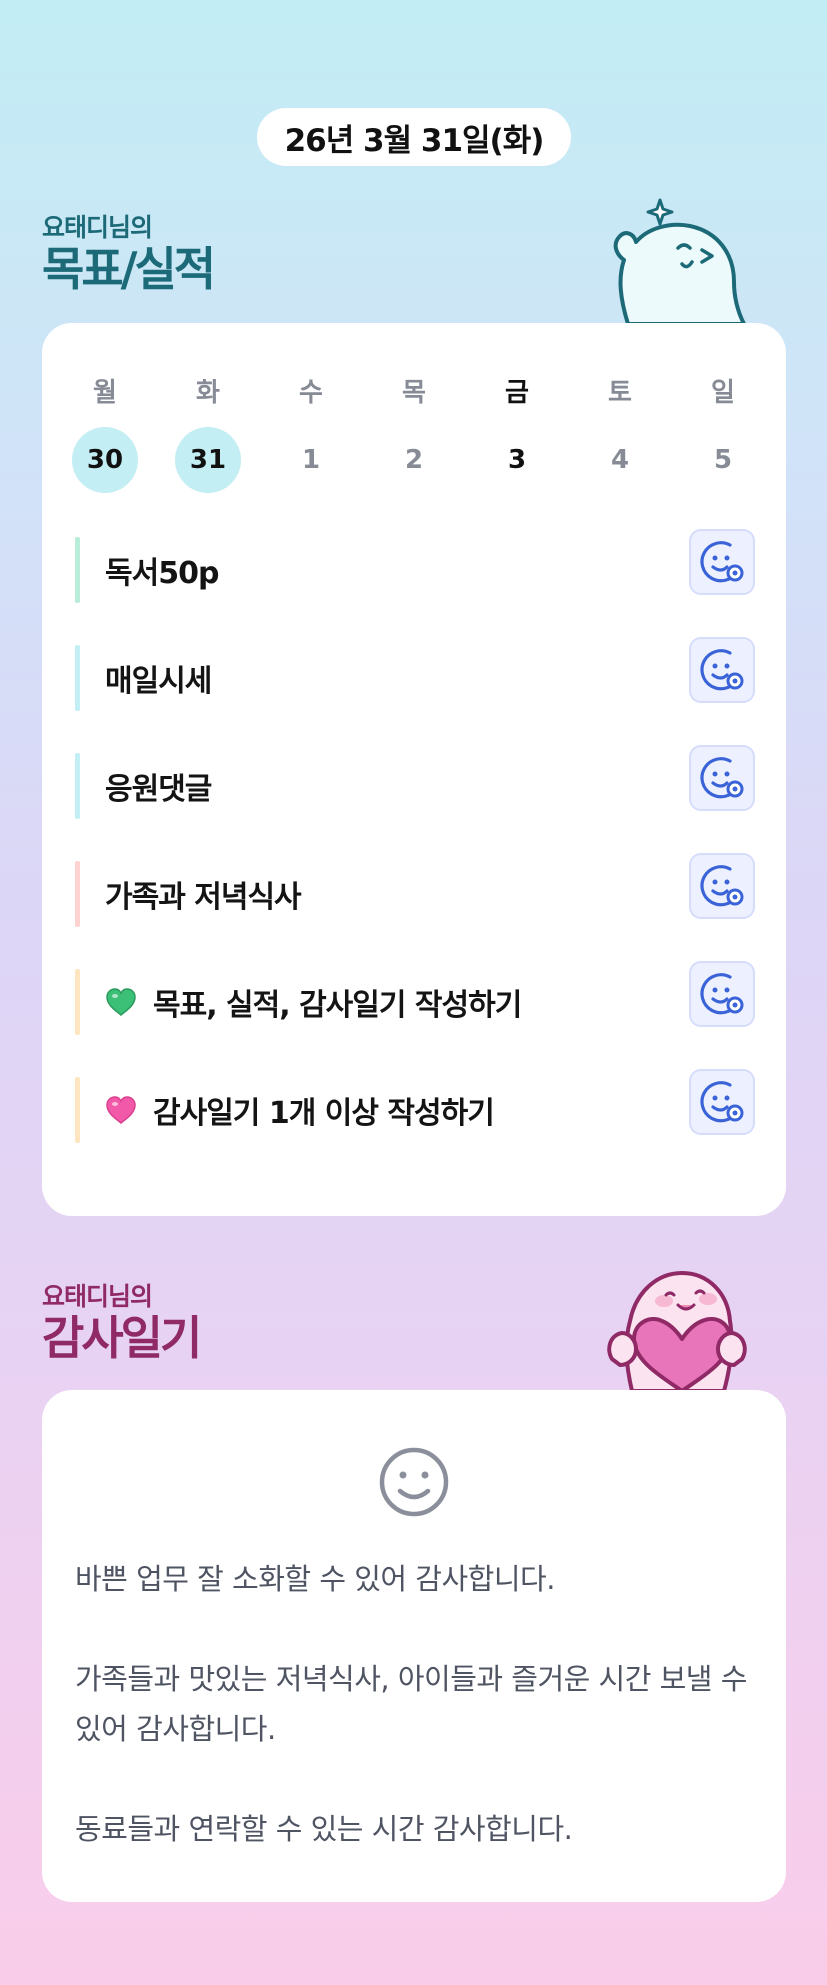 The width and height of the screenshot is (827, 1985). Describe the element at coordinates (208, 460) in the screenshot. I see `day-number: 31` at that location.